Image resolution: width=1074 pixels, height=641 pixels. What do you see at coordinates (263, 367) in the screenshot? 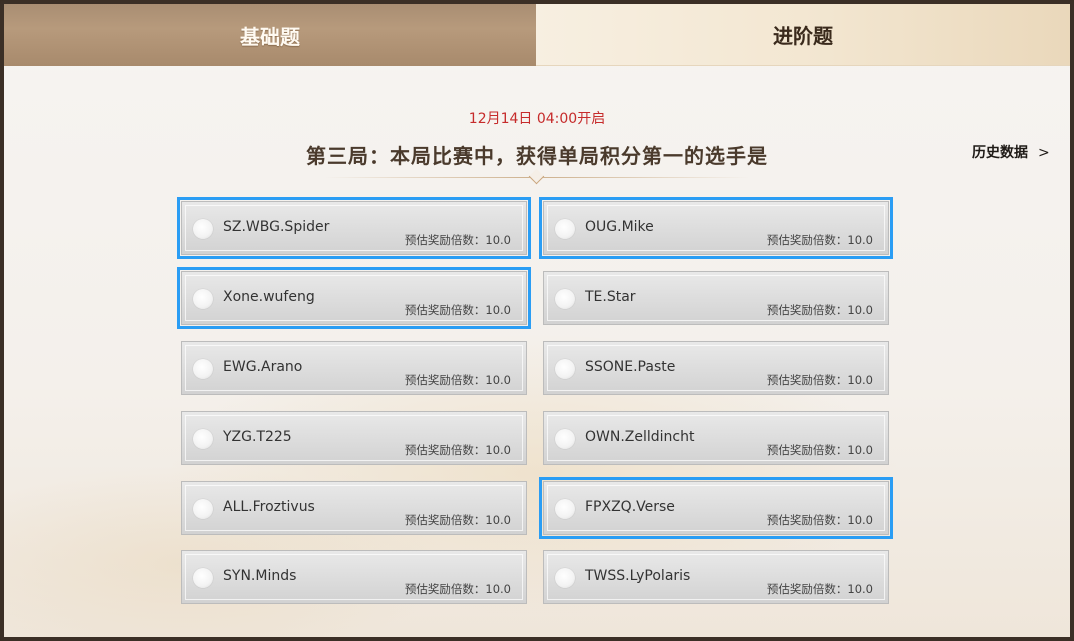
I see `player-name: EWG.Arano` at bounding box center [263, 367].